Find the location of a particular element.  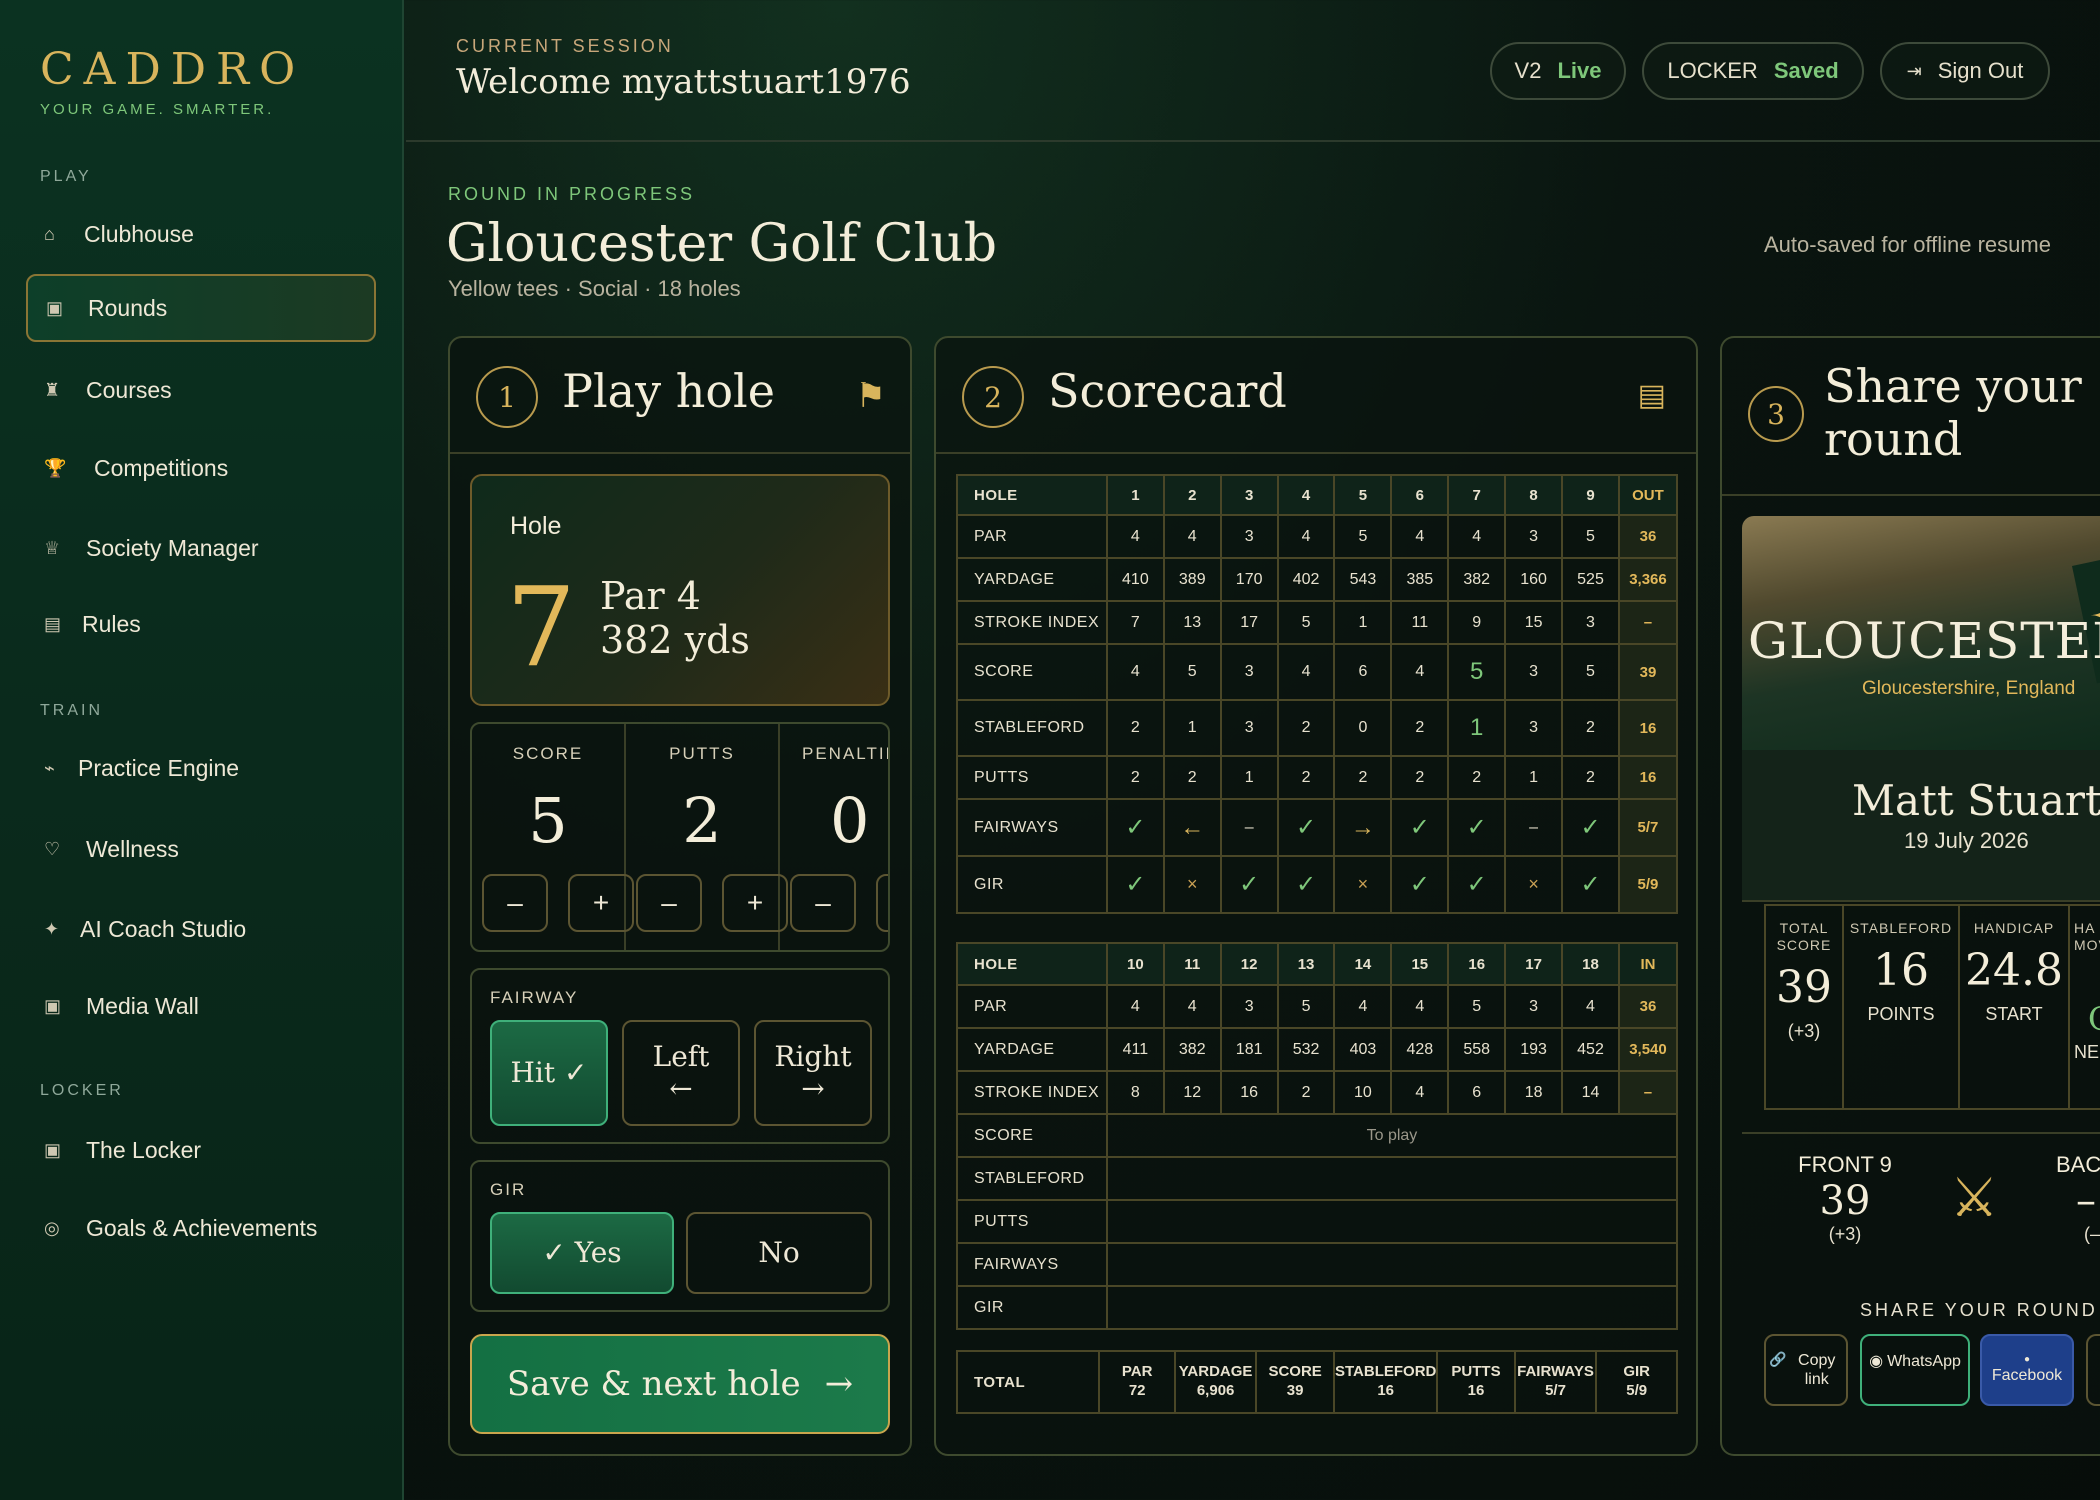

gir-yes-button: ✓ Yes is located at coordinates (582, 1253).